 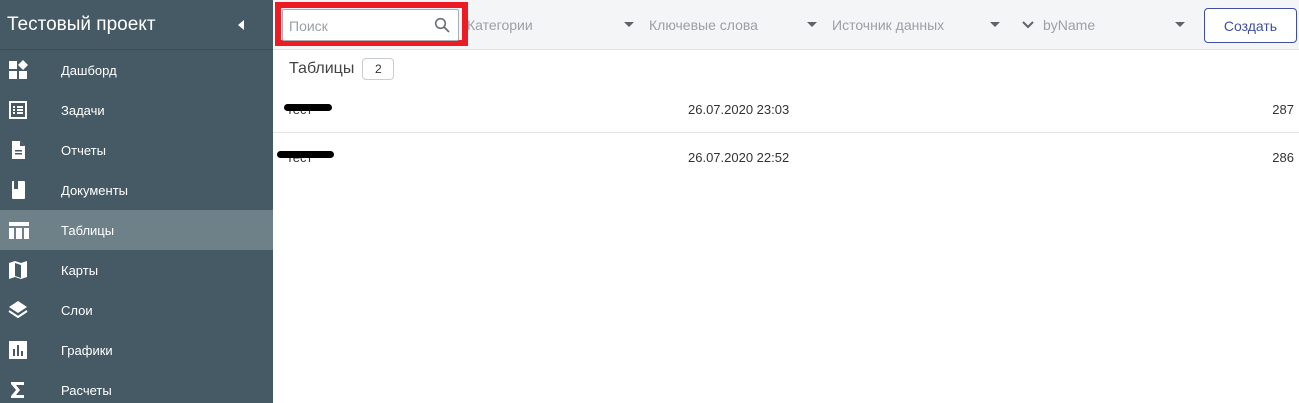 What do you see at coordinates (442, 27) in the screenshot?
I see `search-icon` at bounding box center [442, 27].